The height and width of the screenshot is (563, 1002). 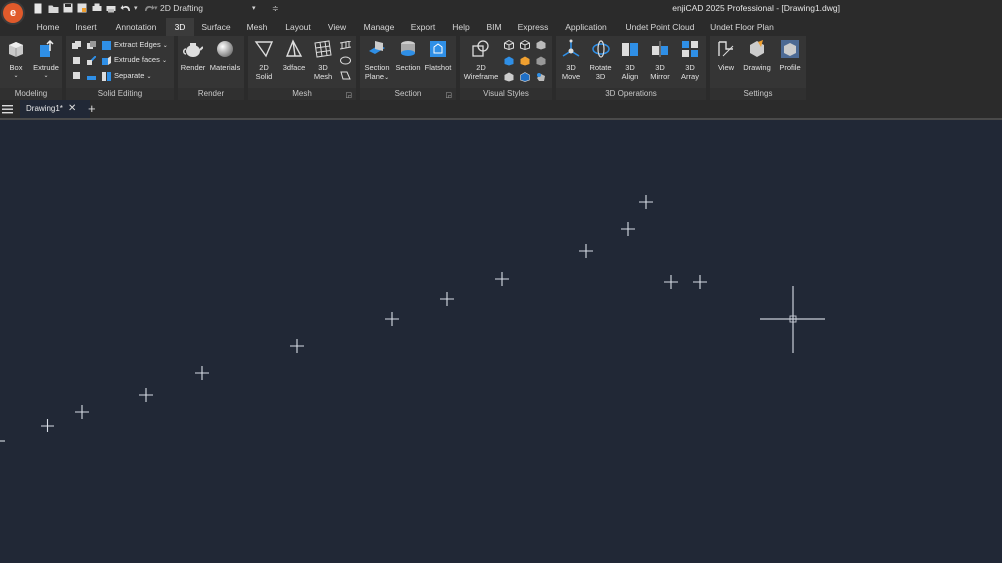 What do you see at coordinates (757, 48) in the screenshot?
I see `drawing-settings-icon` at bounding box center [757, 48].